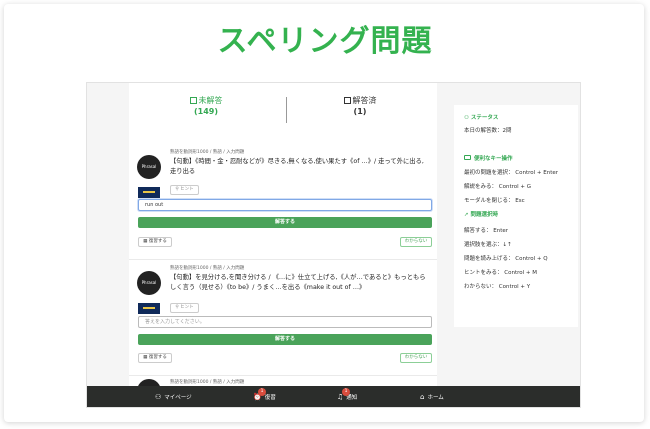  Describe the element at coordinates (270, 398) in the screenshot. I see `nav-review-label: 復習` at that location.